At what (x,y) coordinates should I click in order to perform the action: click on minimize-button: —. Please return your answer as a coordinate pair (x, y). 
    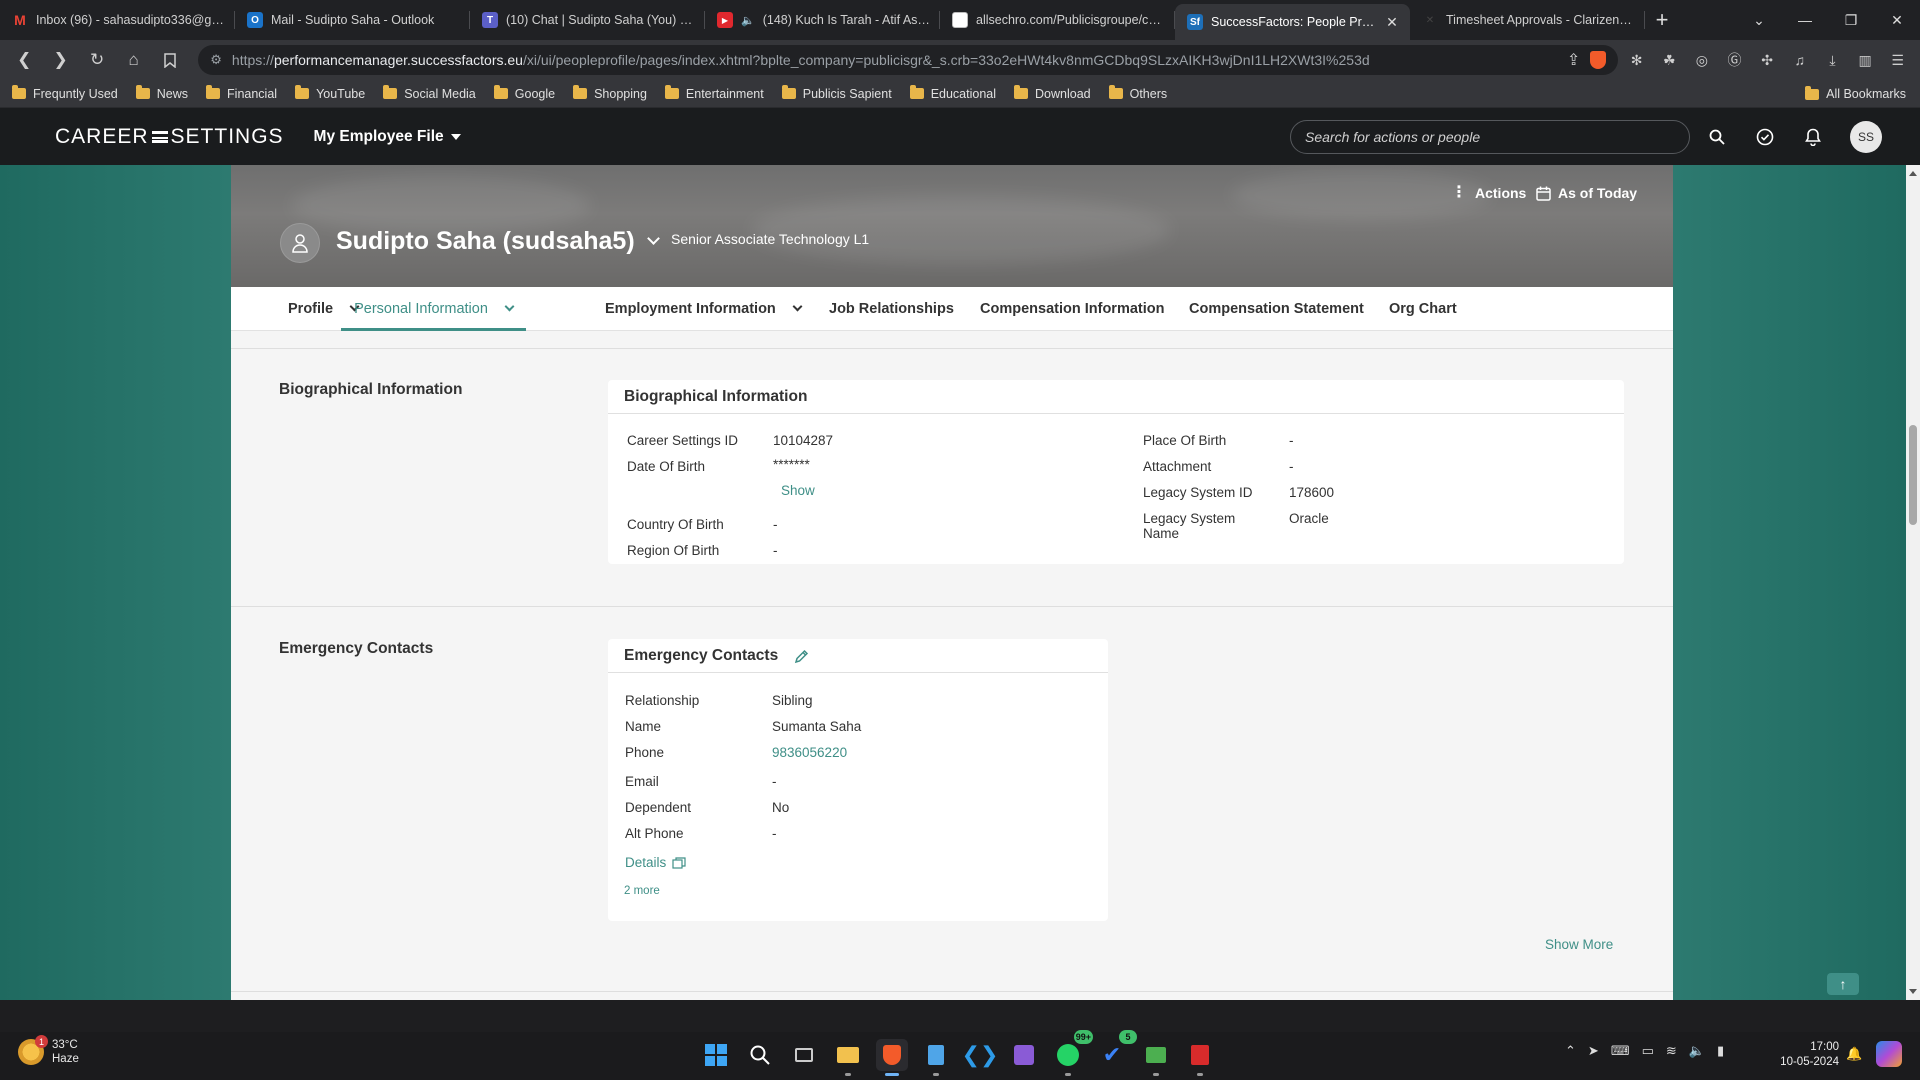
    Looking at the image, I should click on (1805, 20).